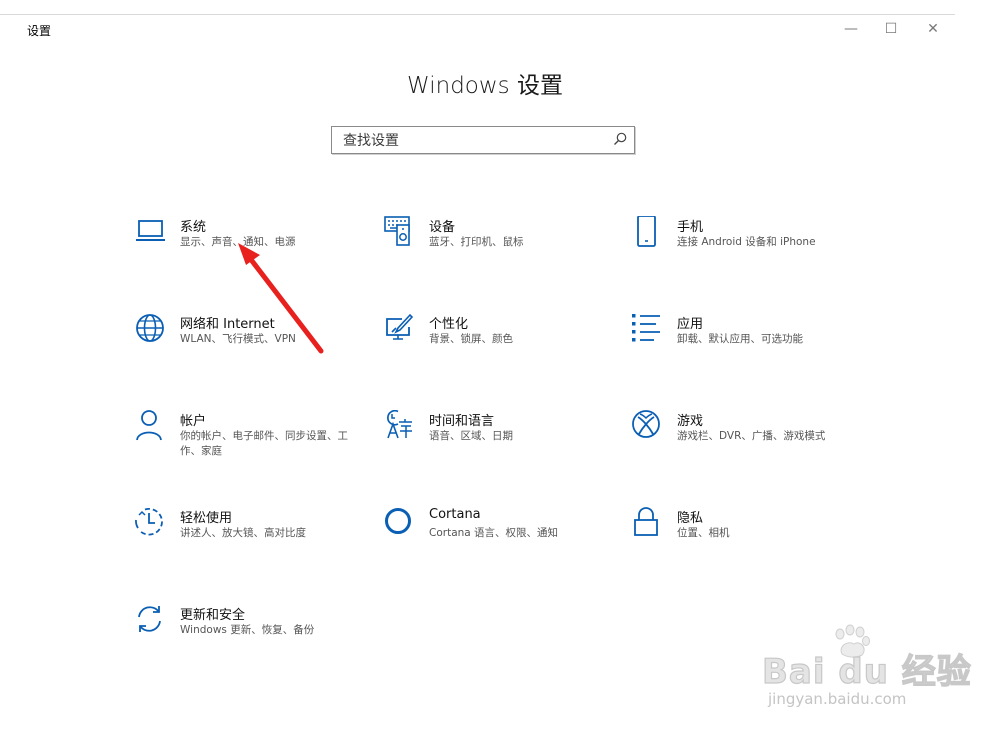 This screenshot has height=733, width=1000. What do you see at coordinates (620, 139) in the screenshot?
I see `search-icon` at bounding box center [620, 139].